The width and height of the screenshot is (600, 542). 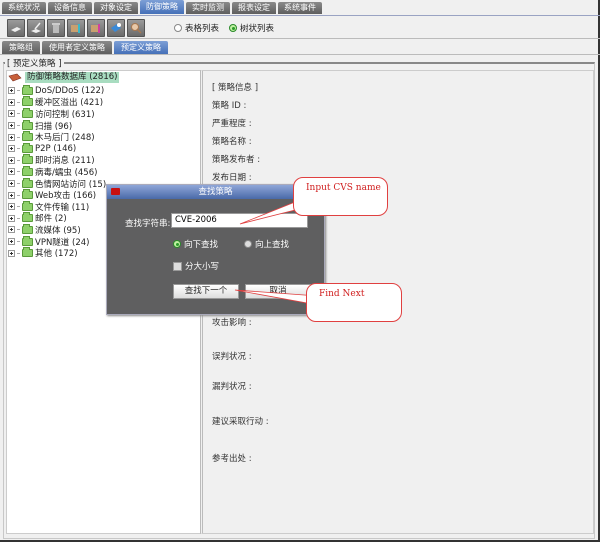 I want to click on tree-item: 木马后门 (248), so click(x=57, y=137).